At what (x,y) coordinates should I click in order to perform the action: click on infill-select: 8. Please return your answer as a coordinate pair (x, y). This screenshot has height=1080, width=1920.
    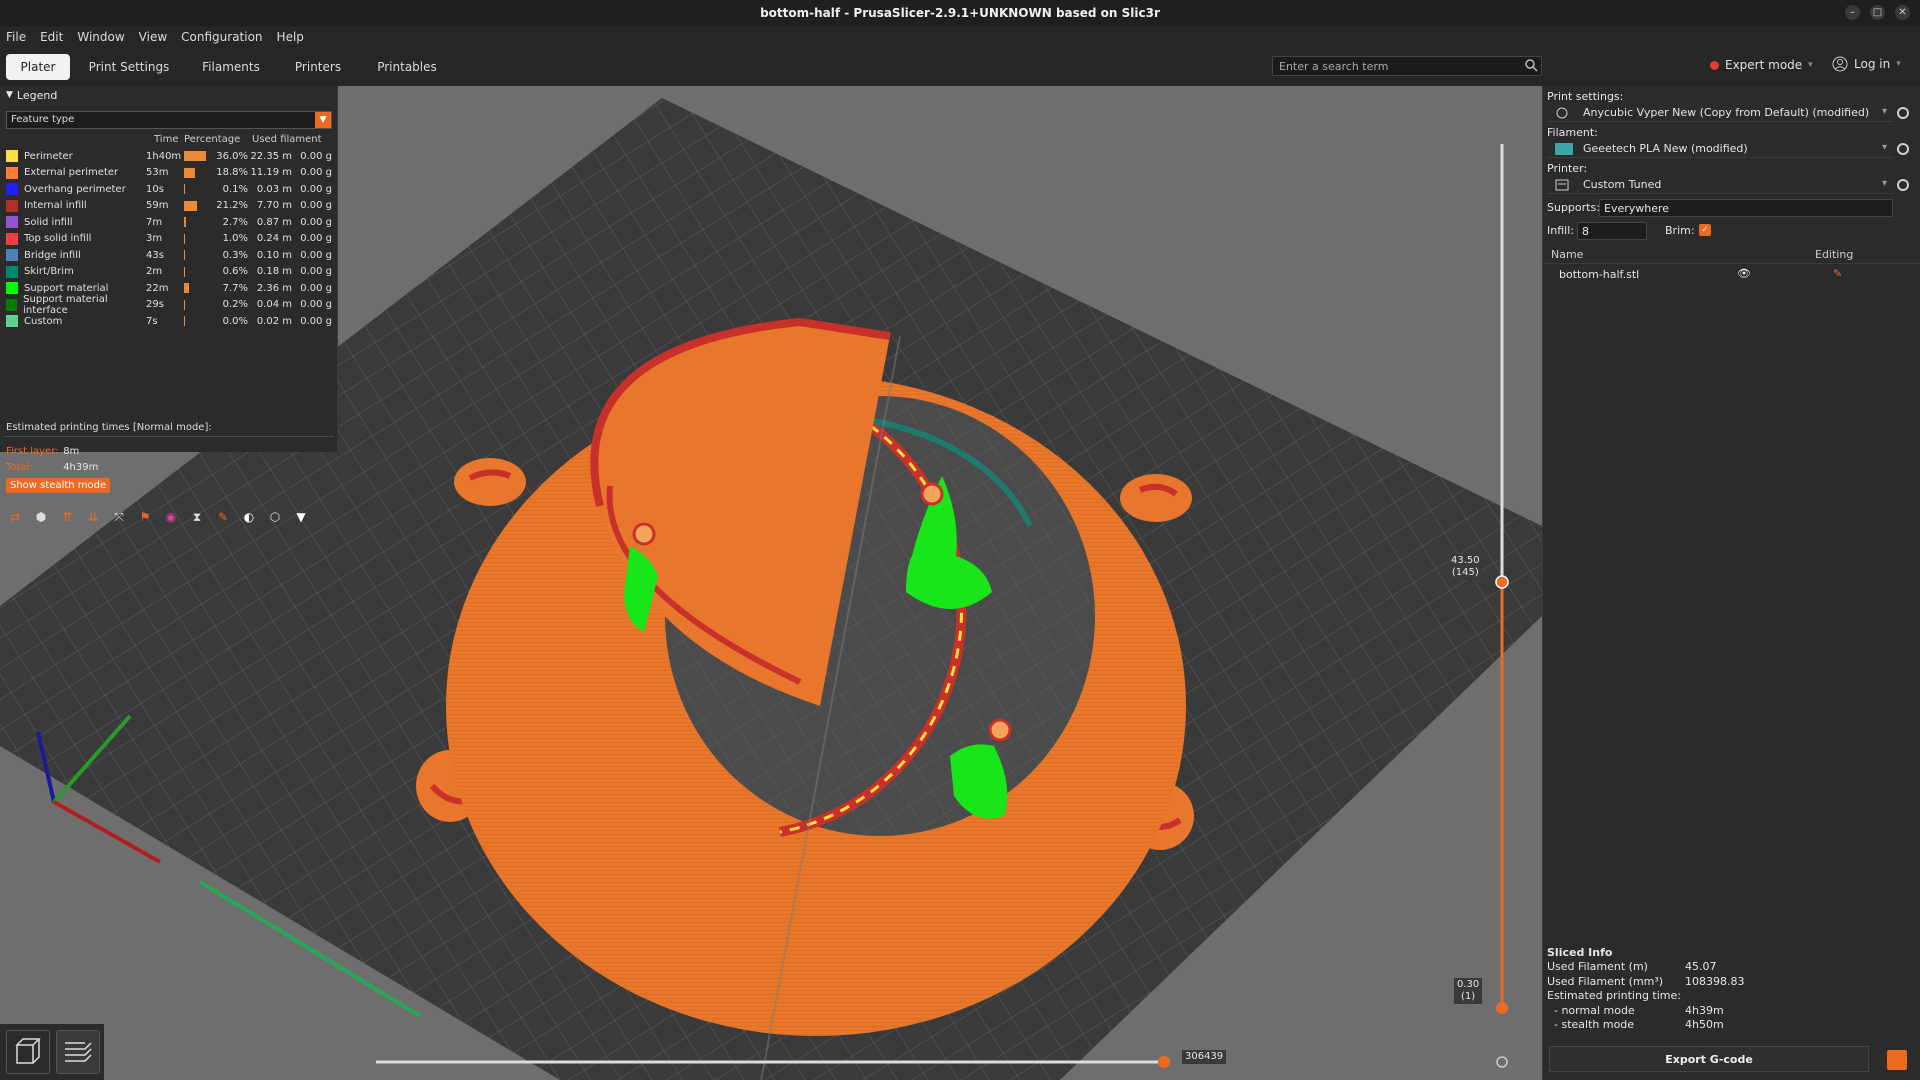
    Looking at the image, I should click on (1612, 231).